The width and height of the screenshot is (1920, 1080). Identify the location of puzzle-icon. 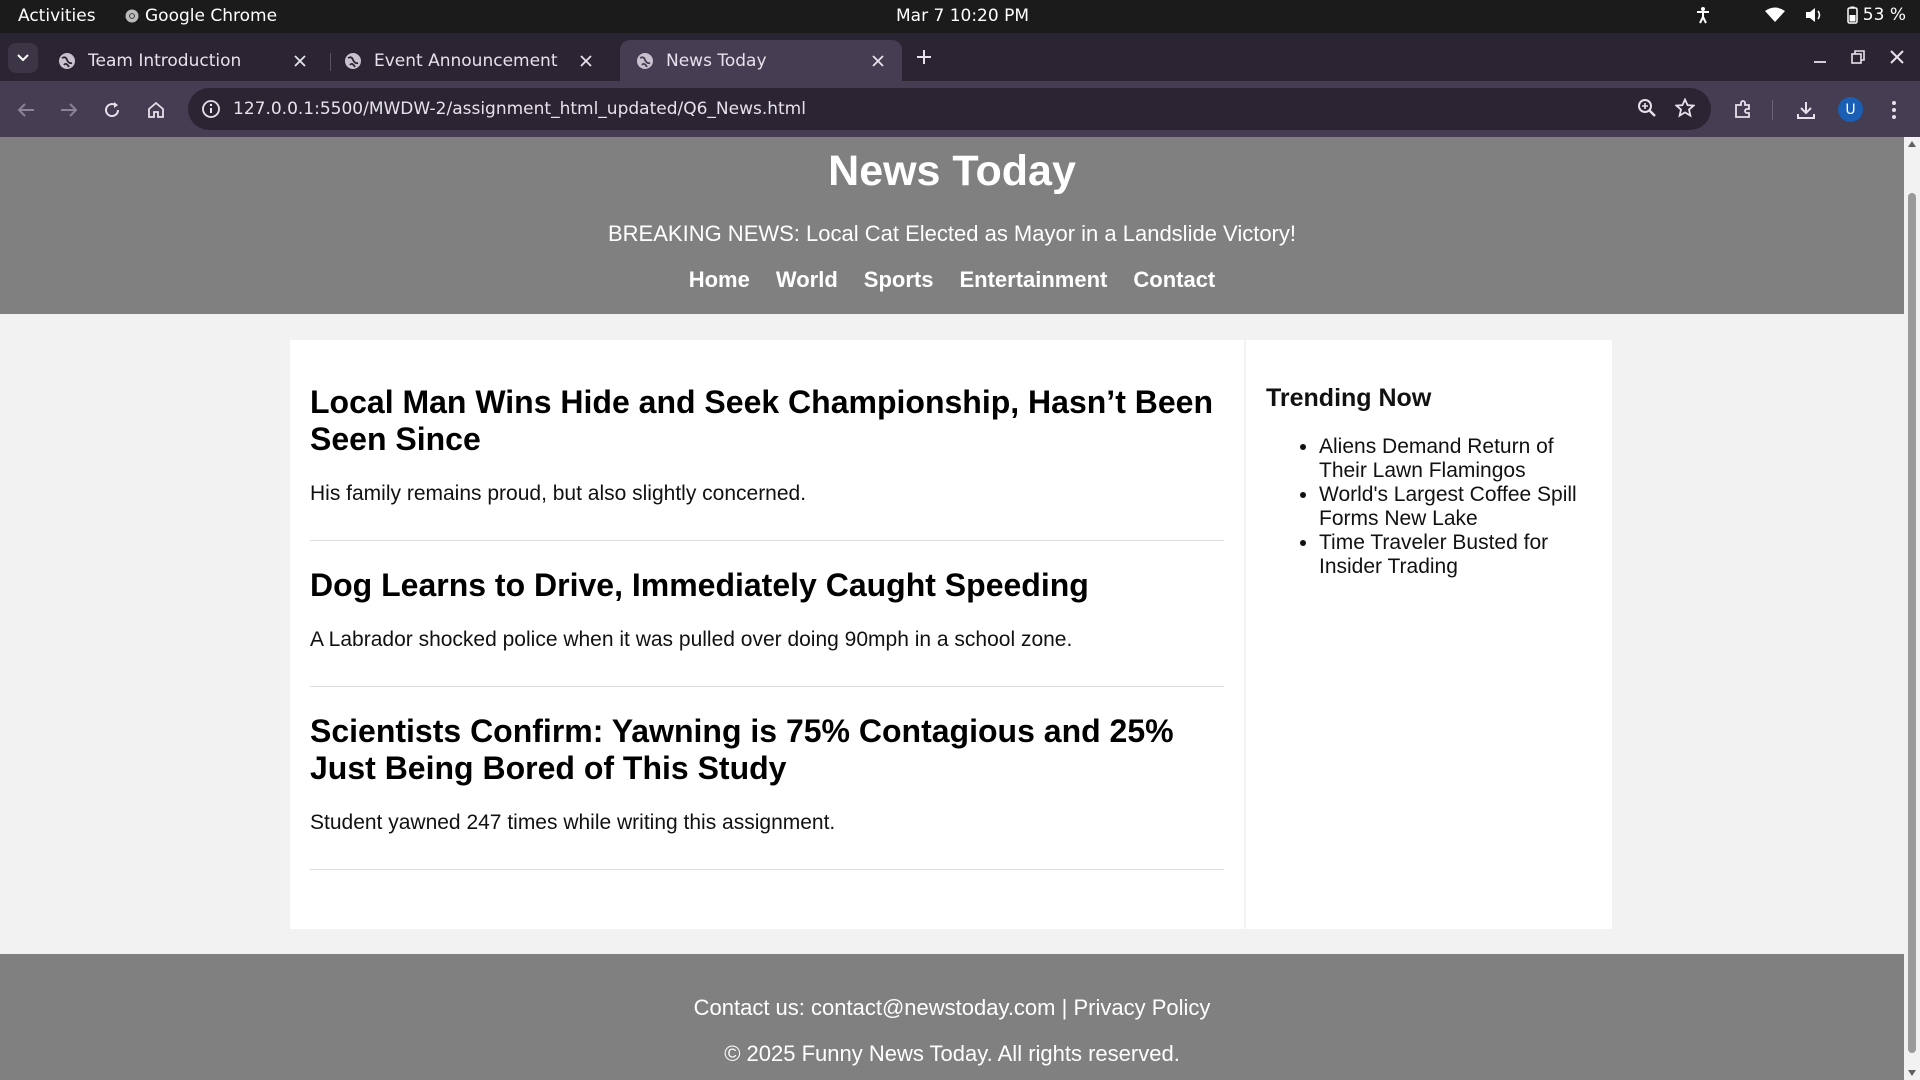
(1742, 109).